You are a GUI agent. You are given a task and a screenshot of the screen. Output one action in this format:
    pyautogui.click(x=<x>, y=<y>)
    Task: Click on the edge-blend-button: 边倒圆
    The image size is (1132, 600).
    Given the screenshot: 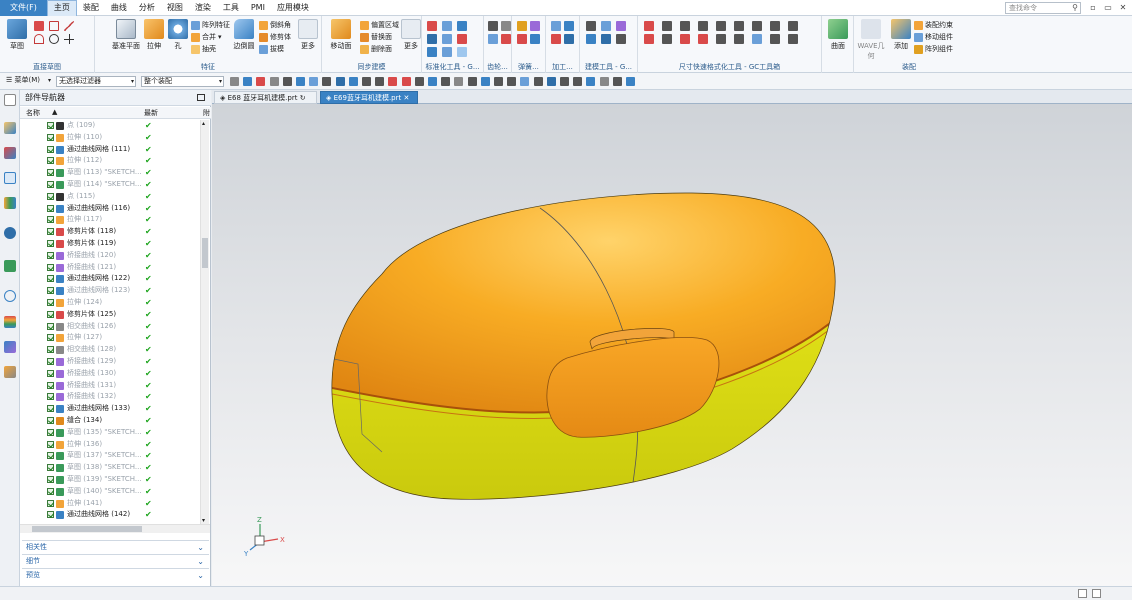 What is the action you would take?
    pyautogui.click(x=244, y=35)
    